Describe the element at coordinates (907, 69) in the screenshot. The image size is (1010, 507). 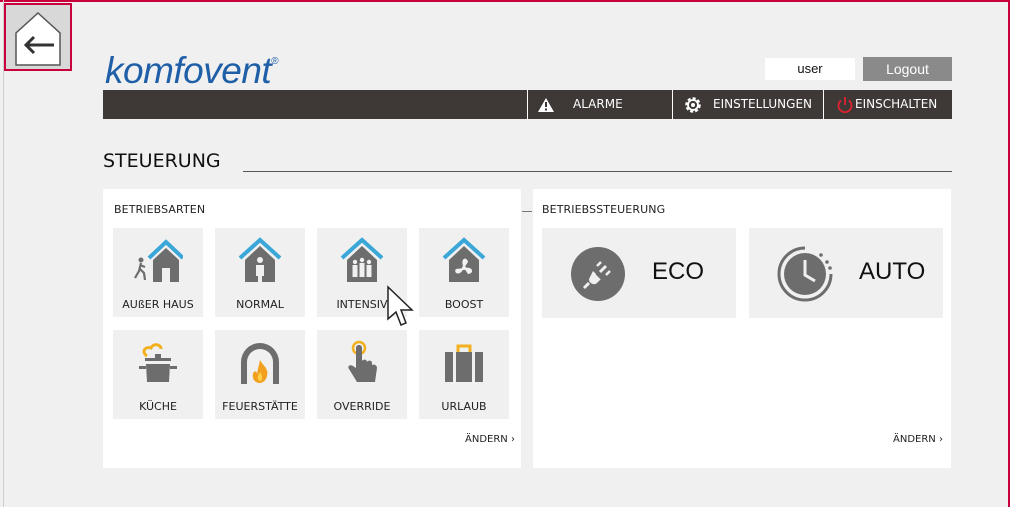
I see `logout-button: Logout` at that location.